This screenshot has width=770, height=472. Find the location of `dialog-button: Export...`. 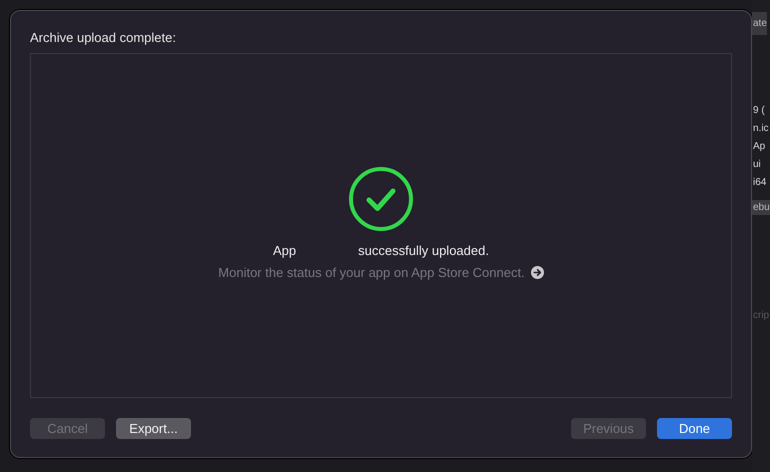

dialog-button: Export... is located at coordinates (153, 428).